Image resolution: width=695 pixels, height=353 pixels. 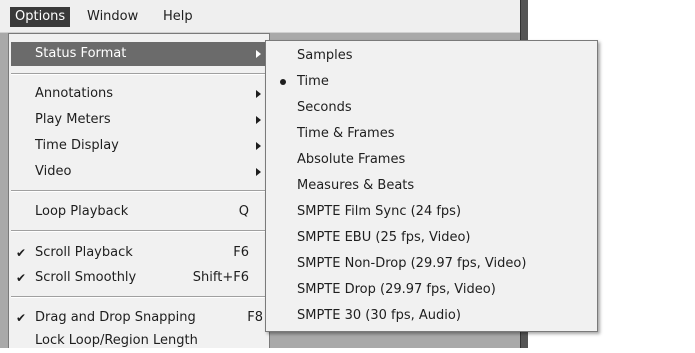 What do you see at coordinates (77, 145) in the screenshot?
I see `menu-item-label: Time Display` at bounding box center [77, 145].